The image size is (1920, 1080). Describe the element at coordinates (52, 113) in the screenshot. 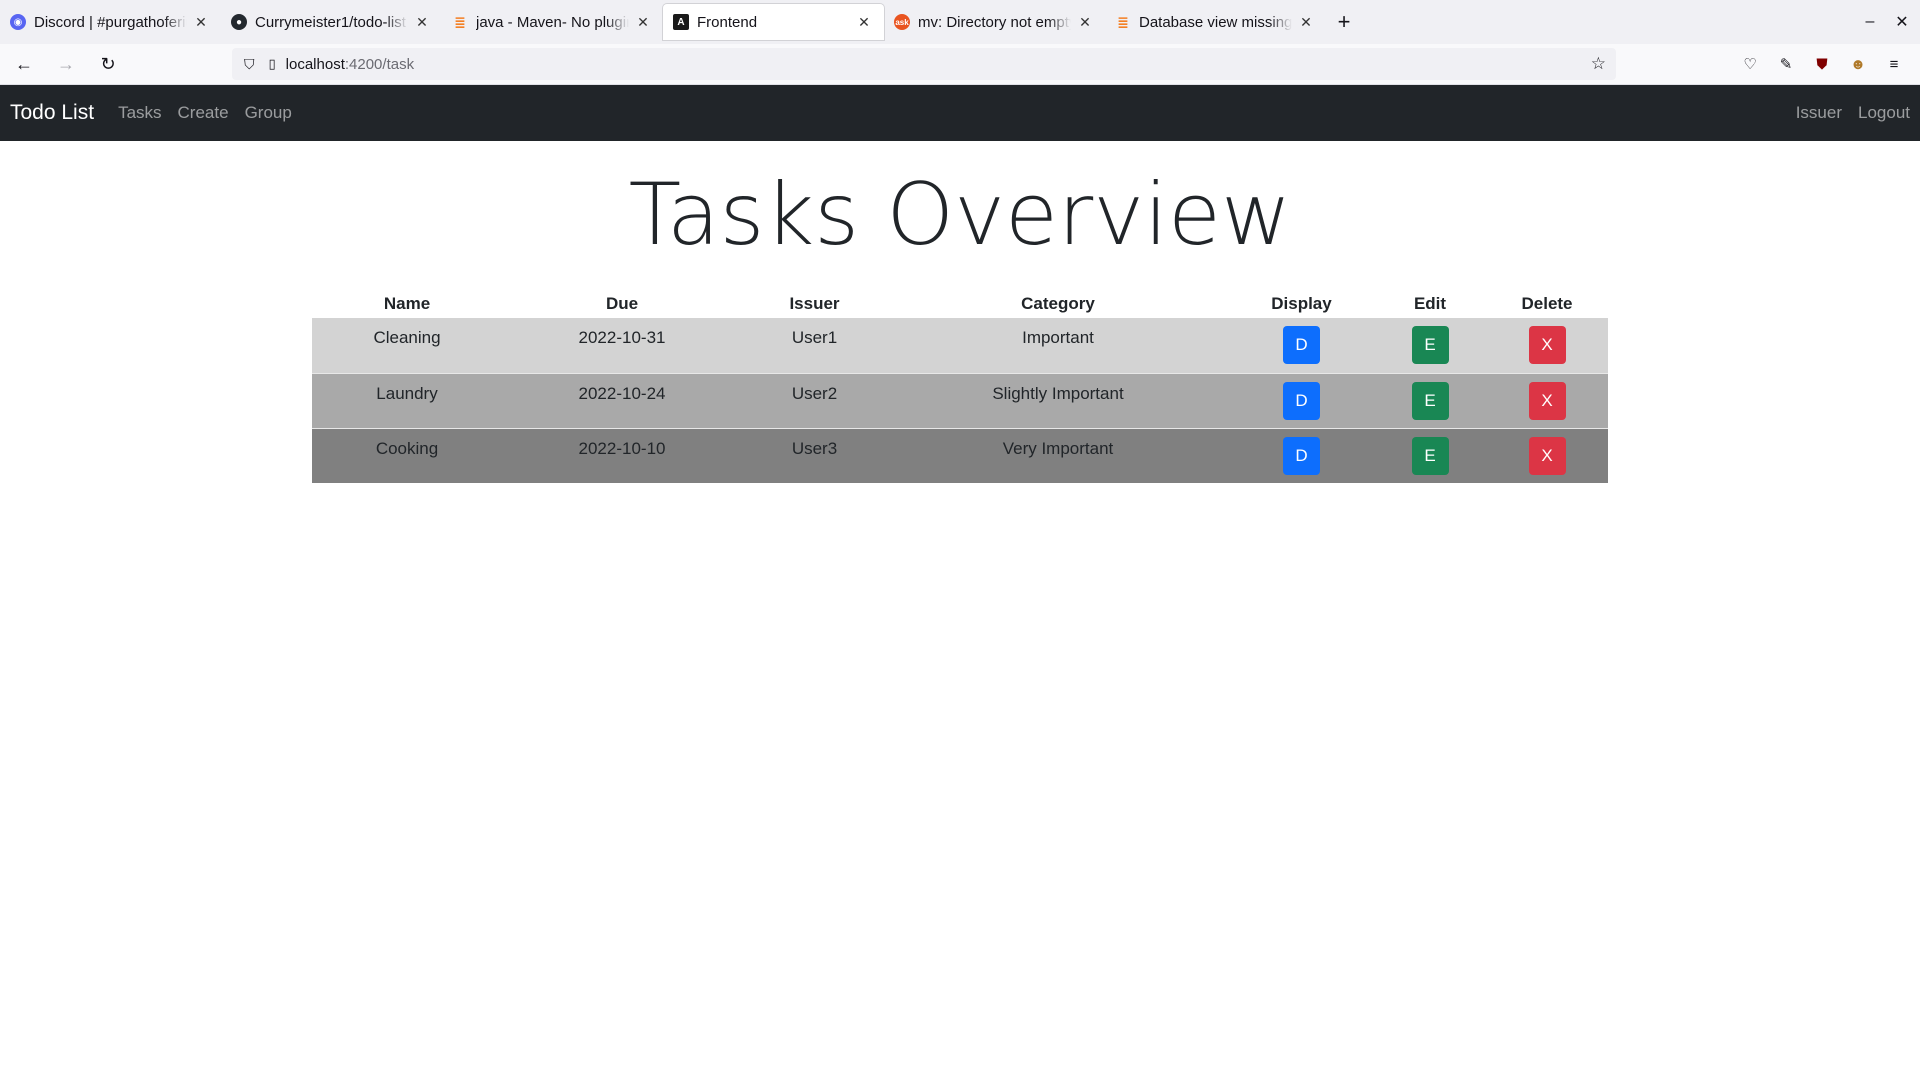

I see `brand-link: Todo List` at that location.